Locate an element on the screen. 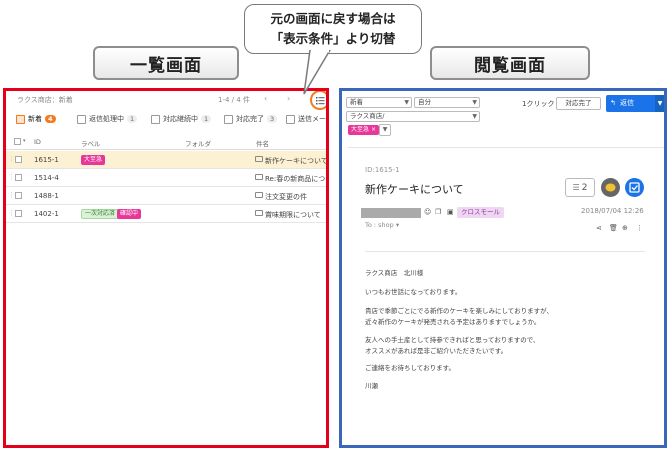 The height and width of the screenshot is (450, 670). share-icon: ⋖ is located at coordinates (599, 228).